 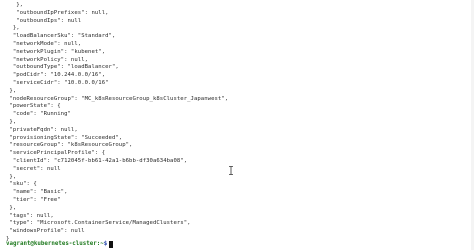 I want to click on terminal-line: "code": "Running", so click(x=38, y=114).